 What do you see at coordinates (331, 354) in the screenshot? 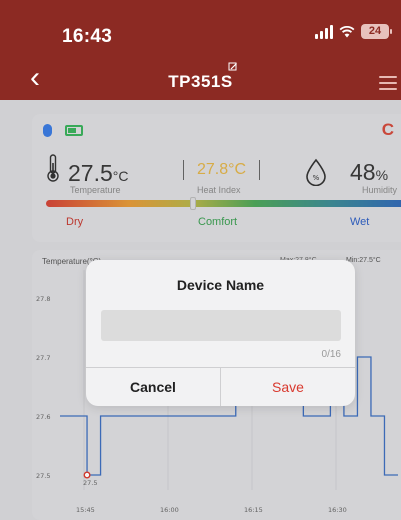
I see `character-count: 0/16` at bounding box center [331, 354].